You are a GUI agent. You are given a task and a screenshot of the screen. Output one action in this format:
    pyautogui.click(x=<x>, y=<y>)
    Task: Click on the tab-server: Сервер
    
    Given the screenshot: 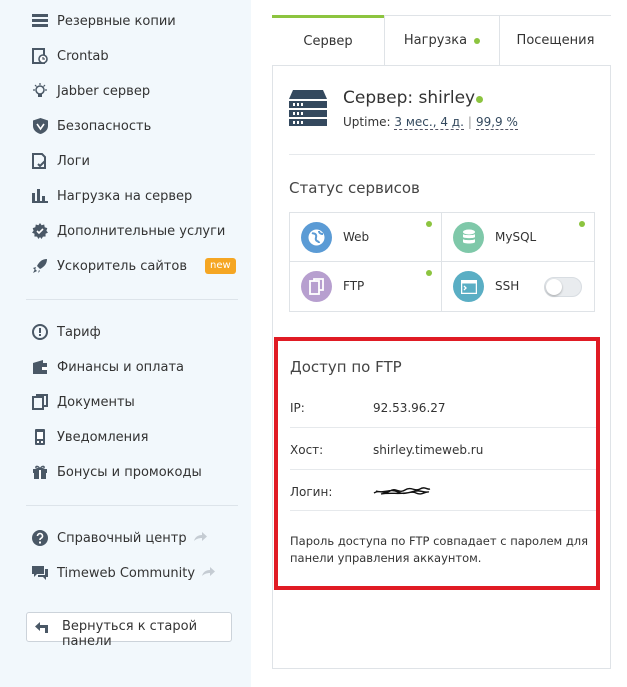 What is the action you would take?
    pyautogui.click(x=328, y=40)
    